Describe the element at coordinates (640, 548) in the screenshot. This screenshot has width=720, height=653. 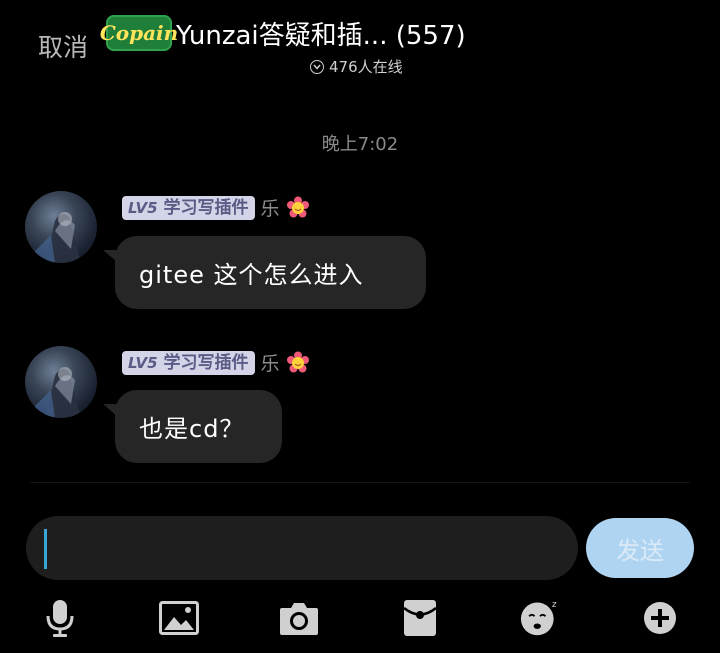
I see `send-button: 发送` at that location.